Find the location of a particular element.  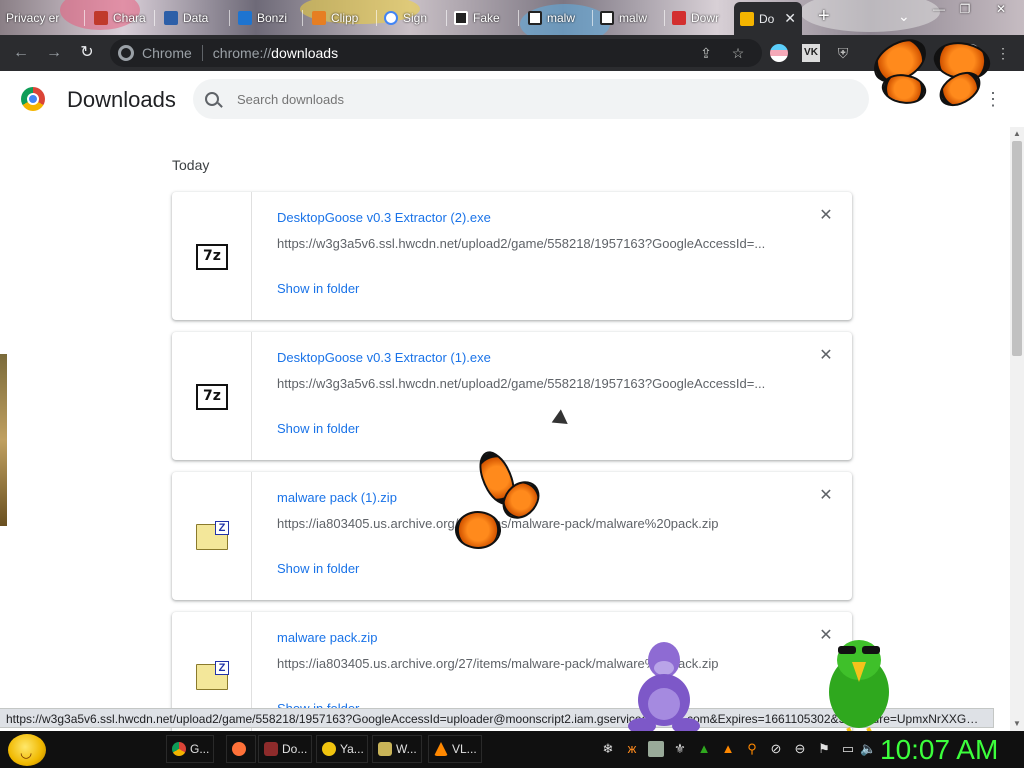

taskbar-item-firefox is located at coordinates (241, 749).